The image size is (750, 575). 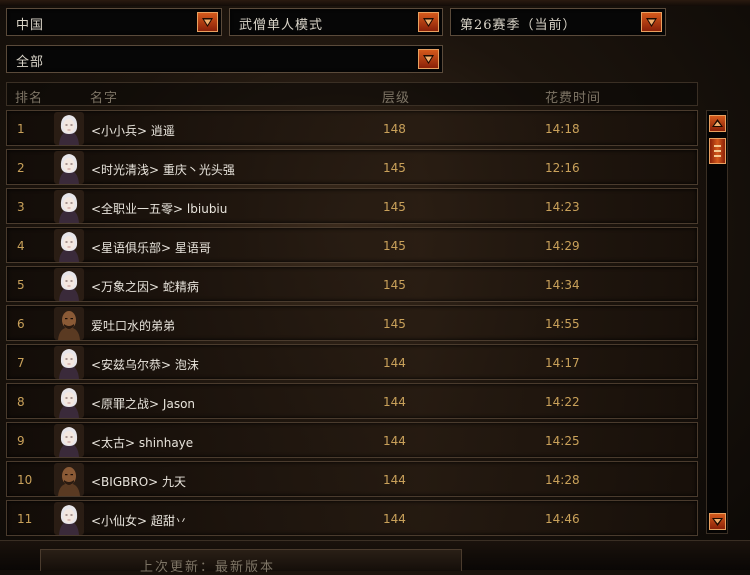 What do you see at coordinates (138, 481) in the screenshot?
I see `row-player-name: <BIGBRO> 九天` at bounding box center [138, 481].